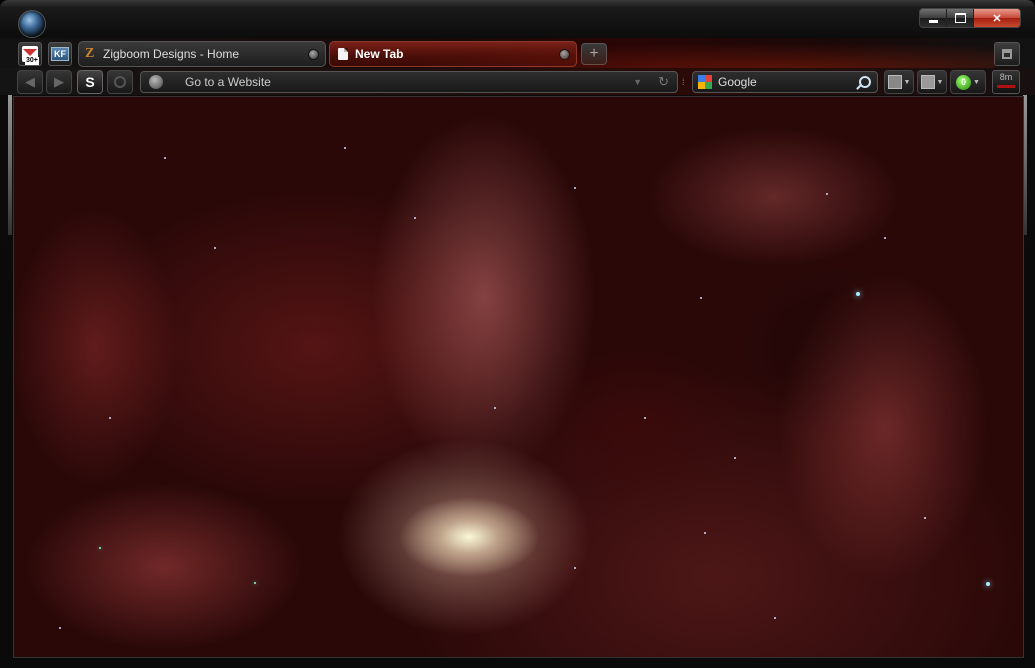  I want to click on forward-button: ▶, so click(59, 82).